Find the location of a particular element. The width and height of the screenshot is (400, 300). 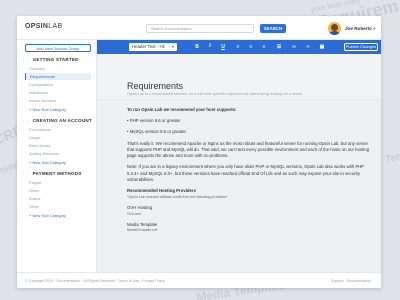

align-right-icon: ≡ is located at coordinates (264, 47).